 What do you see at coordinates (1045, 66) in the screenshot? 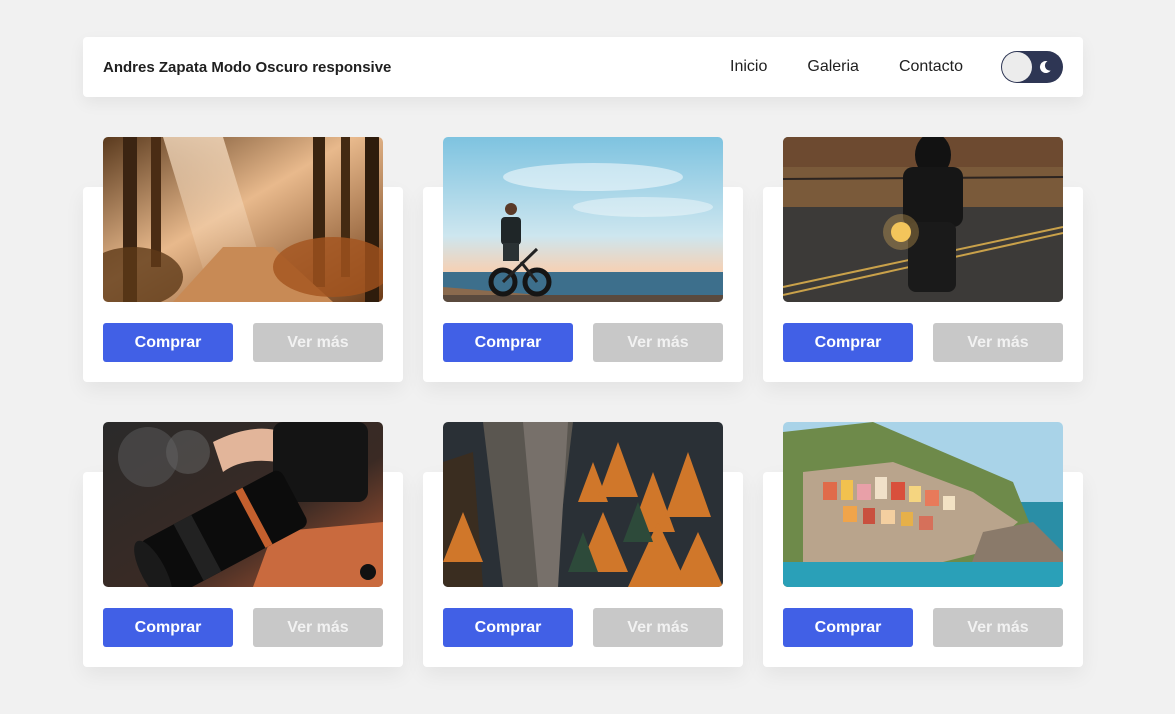
I see `moon-icon` at bounding box center [1045, 66].